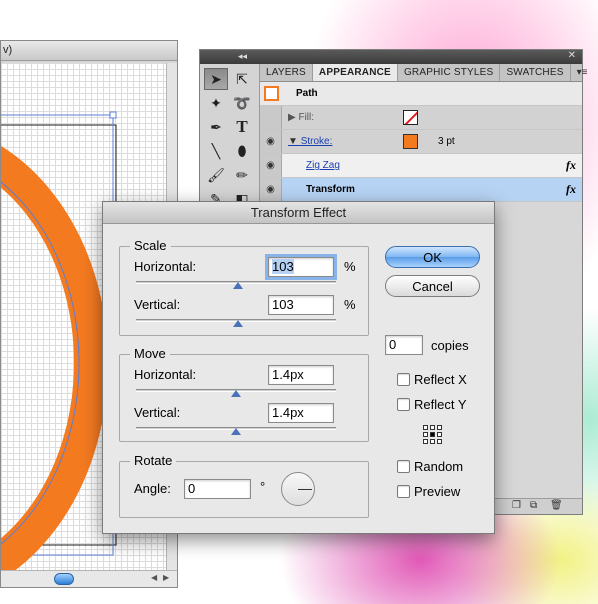  I want to click on dialog-title: Transform Effect, so click(298, 213).